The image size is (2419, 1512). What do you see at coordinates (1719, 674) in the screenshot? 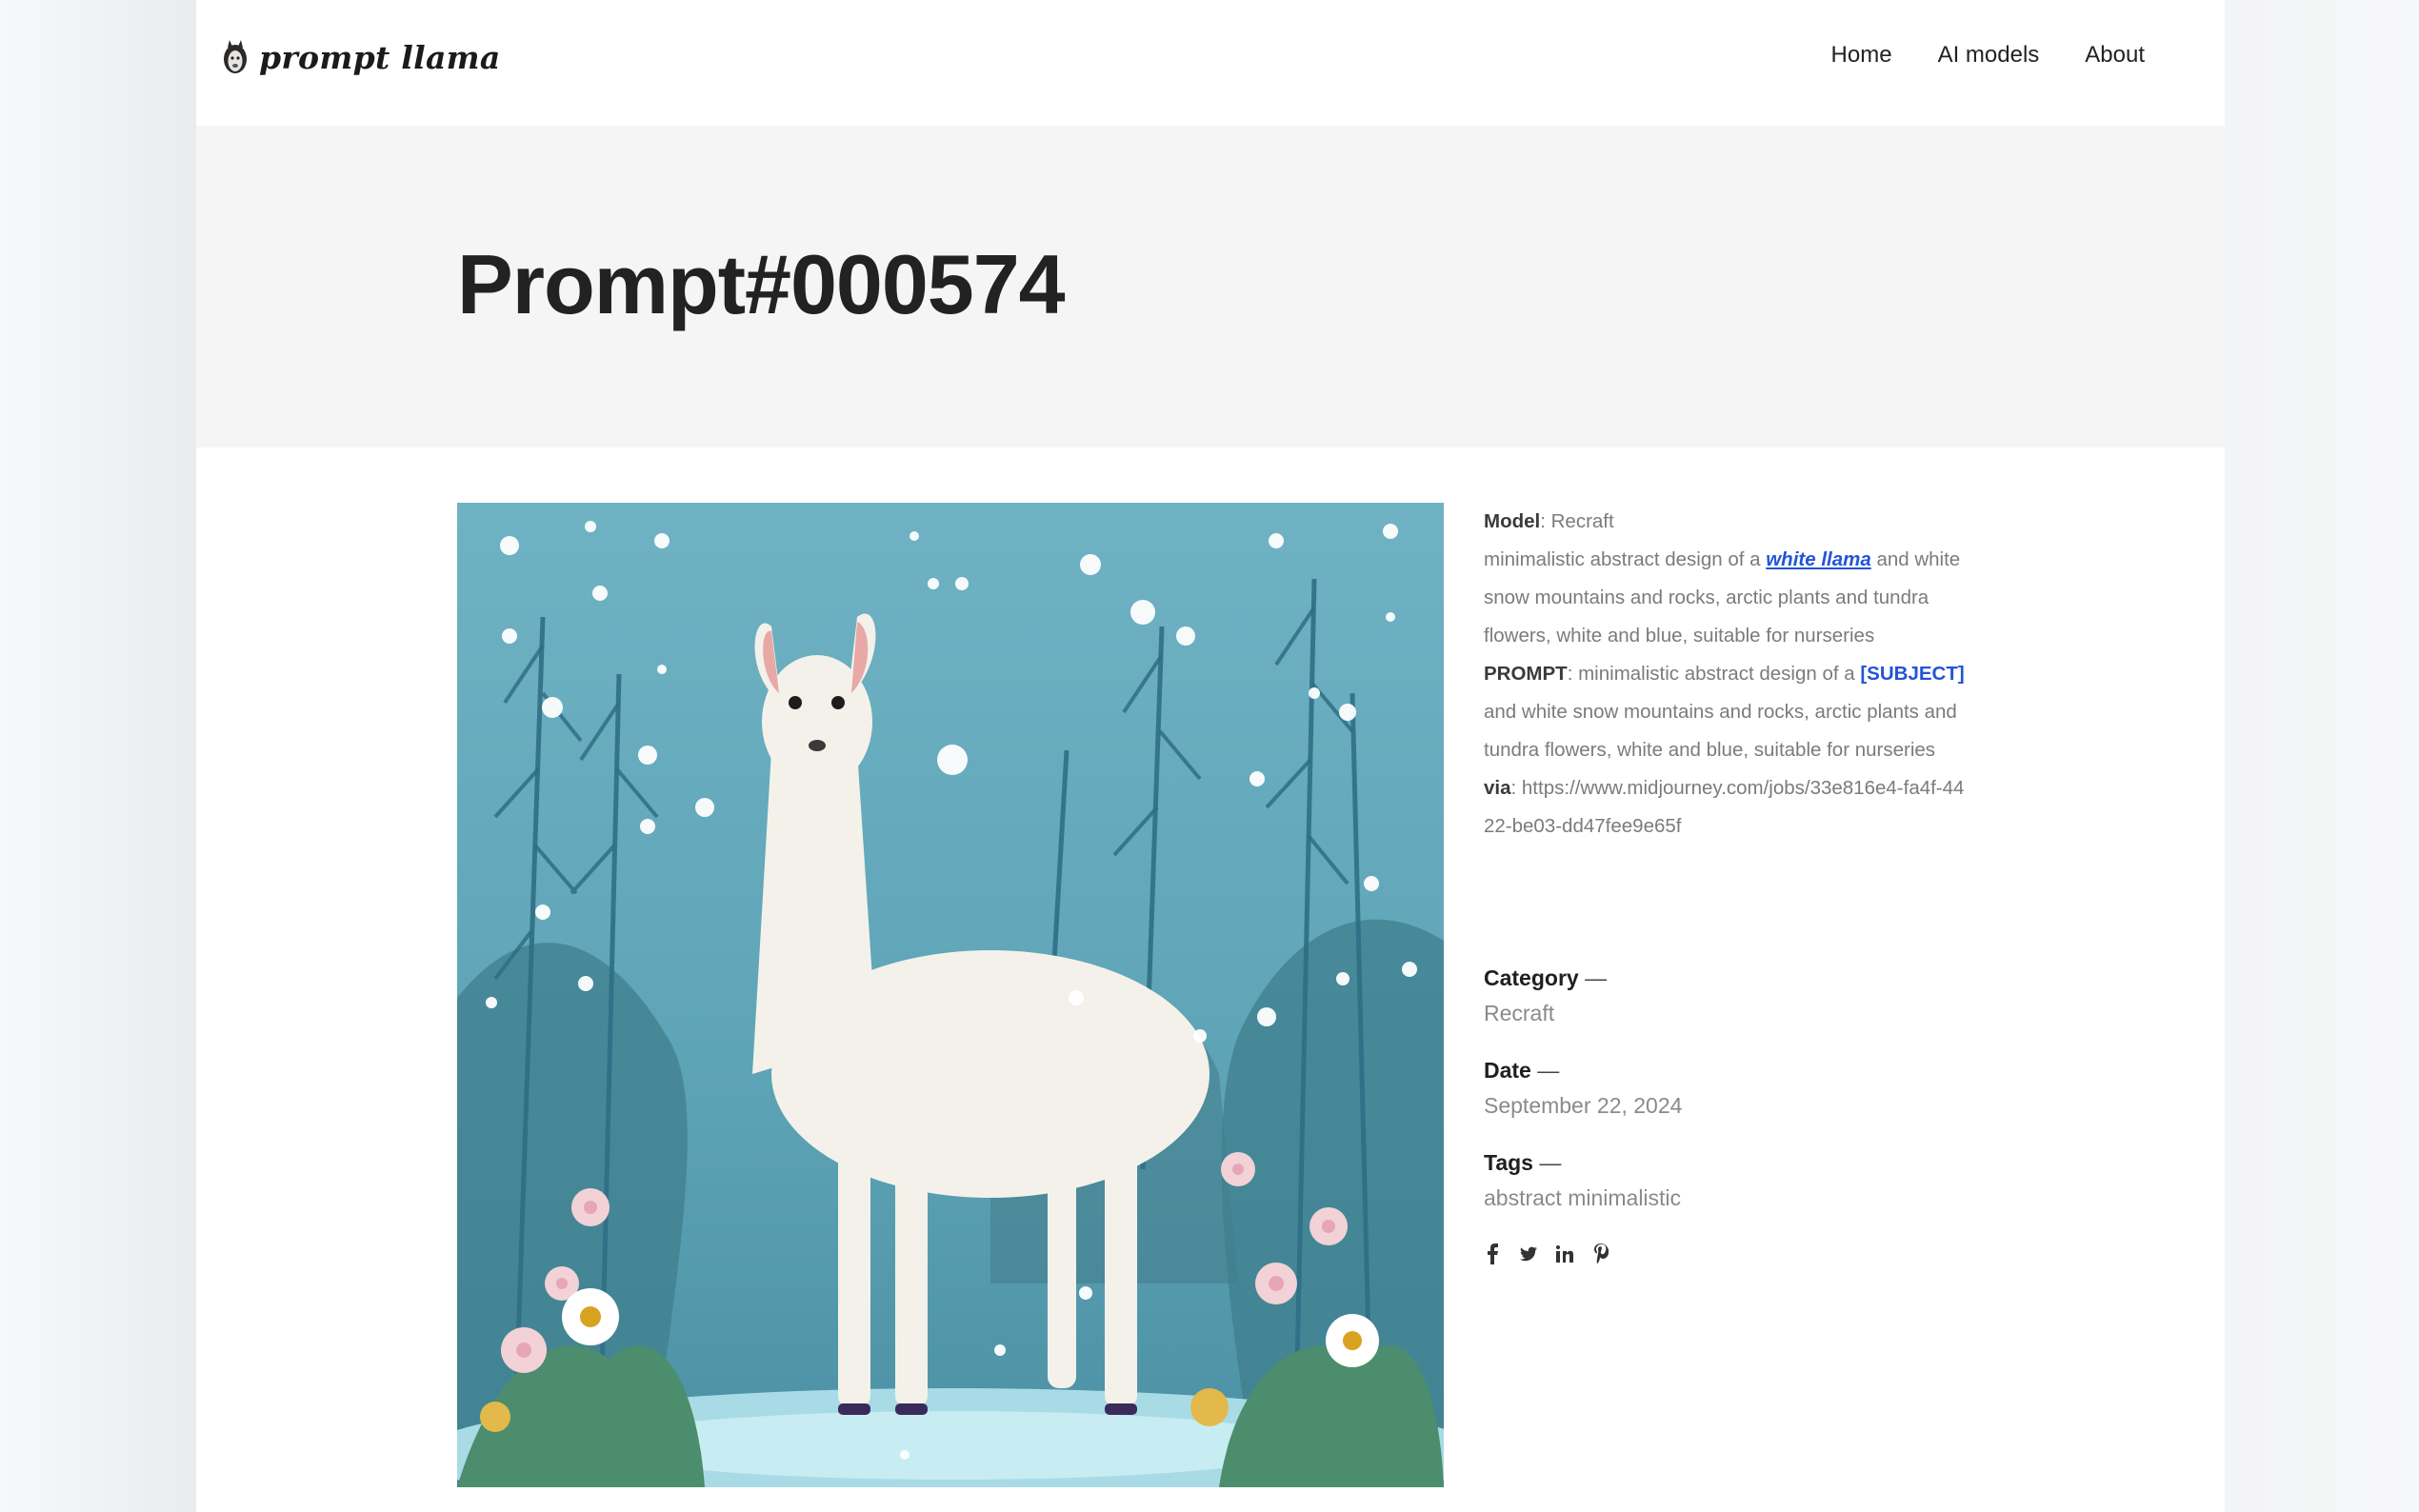
I see `prompt-prefix: minimalistic abstract design of a` at bounding box center [1719, 674].